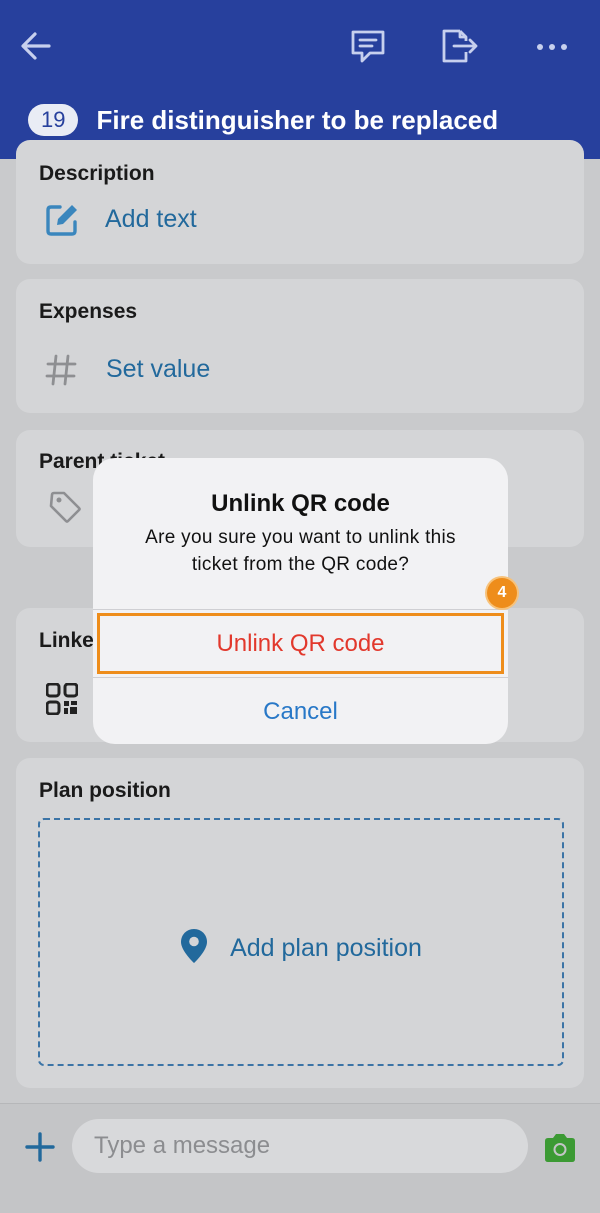 Image resolution: width=600 pixels, height=1213 pixels. Describe the element at coordinates (297, 120) in the screenshot. I see `ticket-title: Fire distinguisher to be replaced` at that location.